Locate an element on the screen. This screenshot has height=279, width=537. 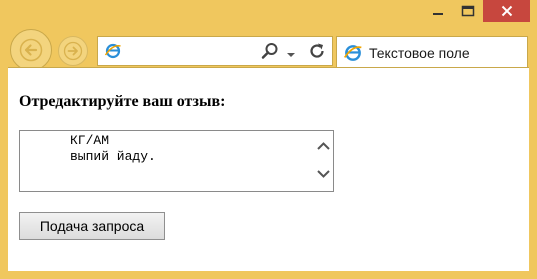
chevron-up-icon is located at coordinates (323, 148).